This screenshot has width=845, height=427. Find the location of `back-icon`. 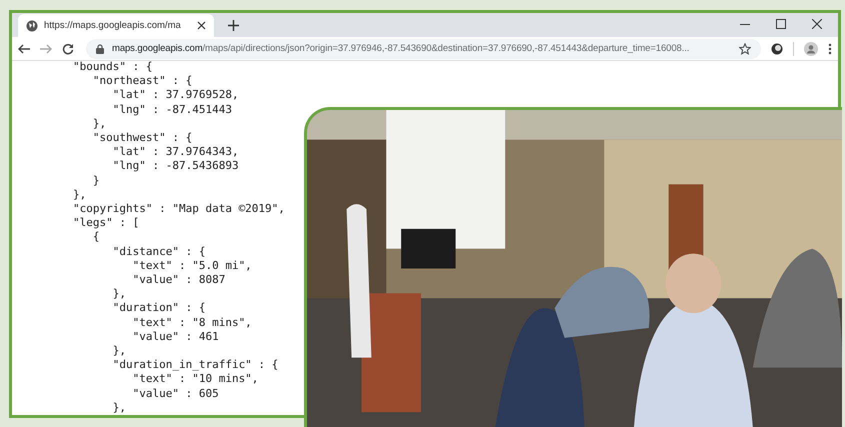

back-icon is located at coordinates (24, 49).